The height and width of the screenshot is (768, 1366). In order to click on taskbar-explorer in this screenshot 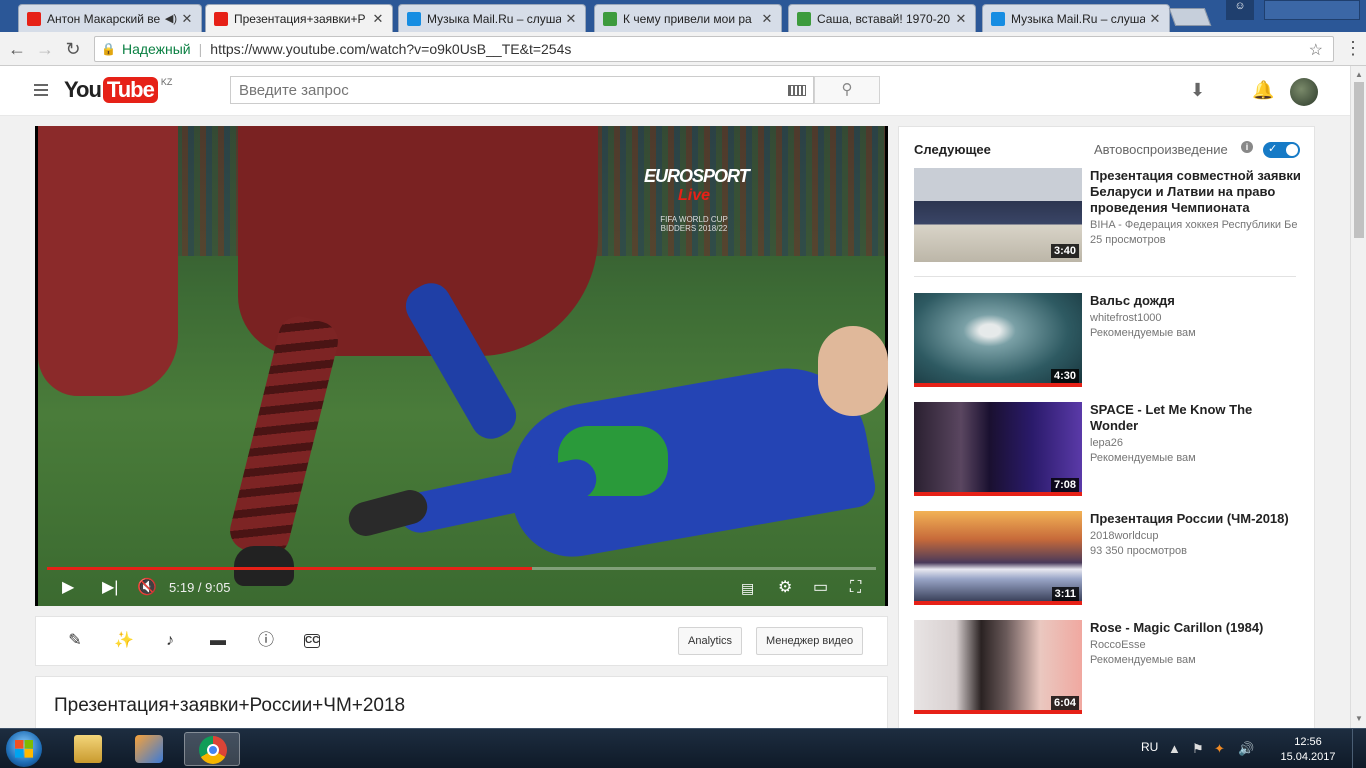, I will do `click(88, 749)`.